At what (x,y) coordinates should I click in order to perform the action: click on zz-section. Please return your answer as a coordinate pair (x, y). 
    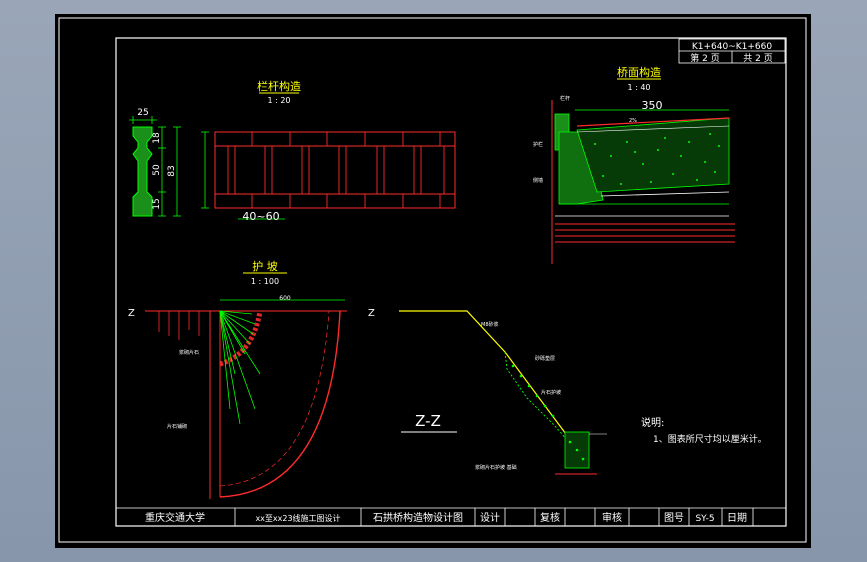
    Looking at the image, I should click on (503, 392).